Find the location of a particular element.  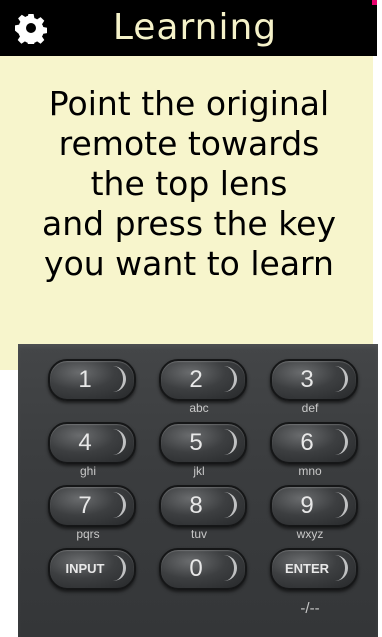

key-1: 1 is located at coordinates (92, 380).